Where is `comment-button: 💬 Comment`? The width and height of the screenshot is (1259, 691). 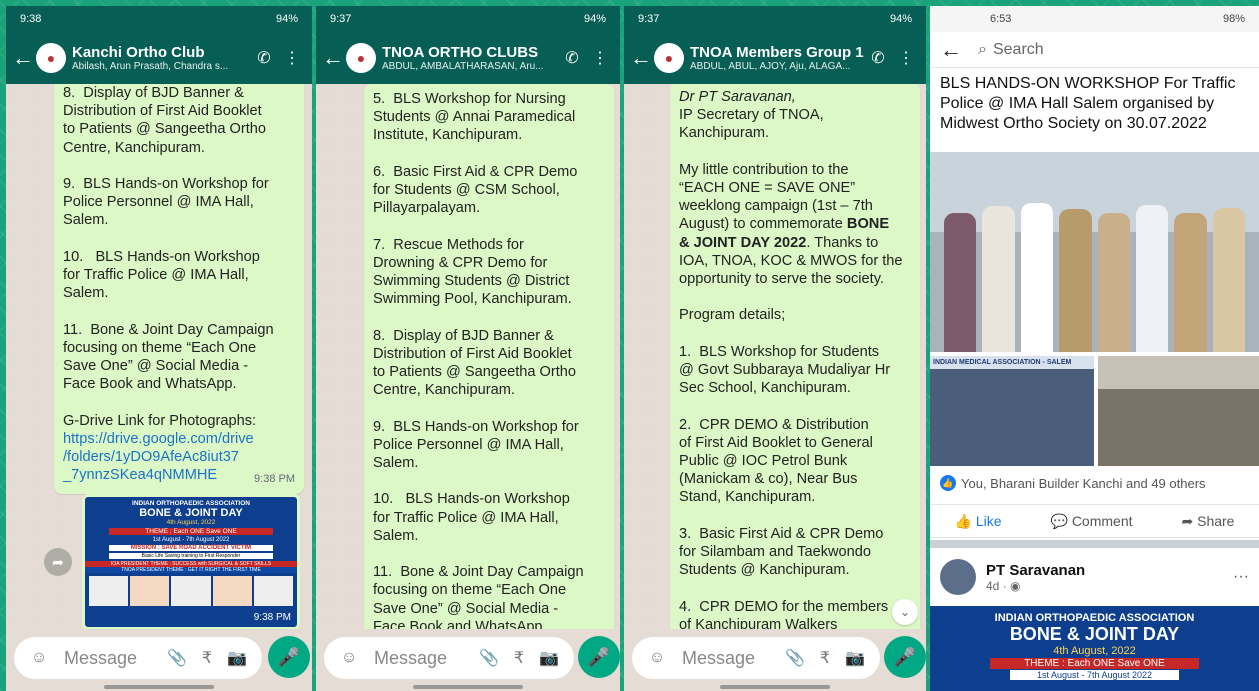 comment-button: 💬 Comment is located at coordinates (1091, 521).